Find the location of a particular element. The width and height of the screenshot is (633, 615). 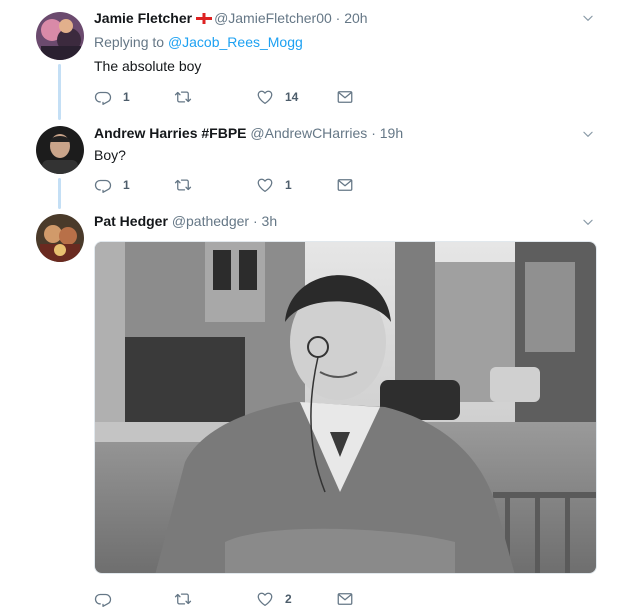

tweet-header: Jamie Fletcher @JamieFletcher00 · 20h is located at coordinates (231, 18).